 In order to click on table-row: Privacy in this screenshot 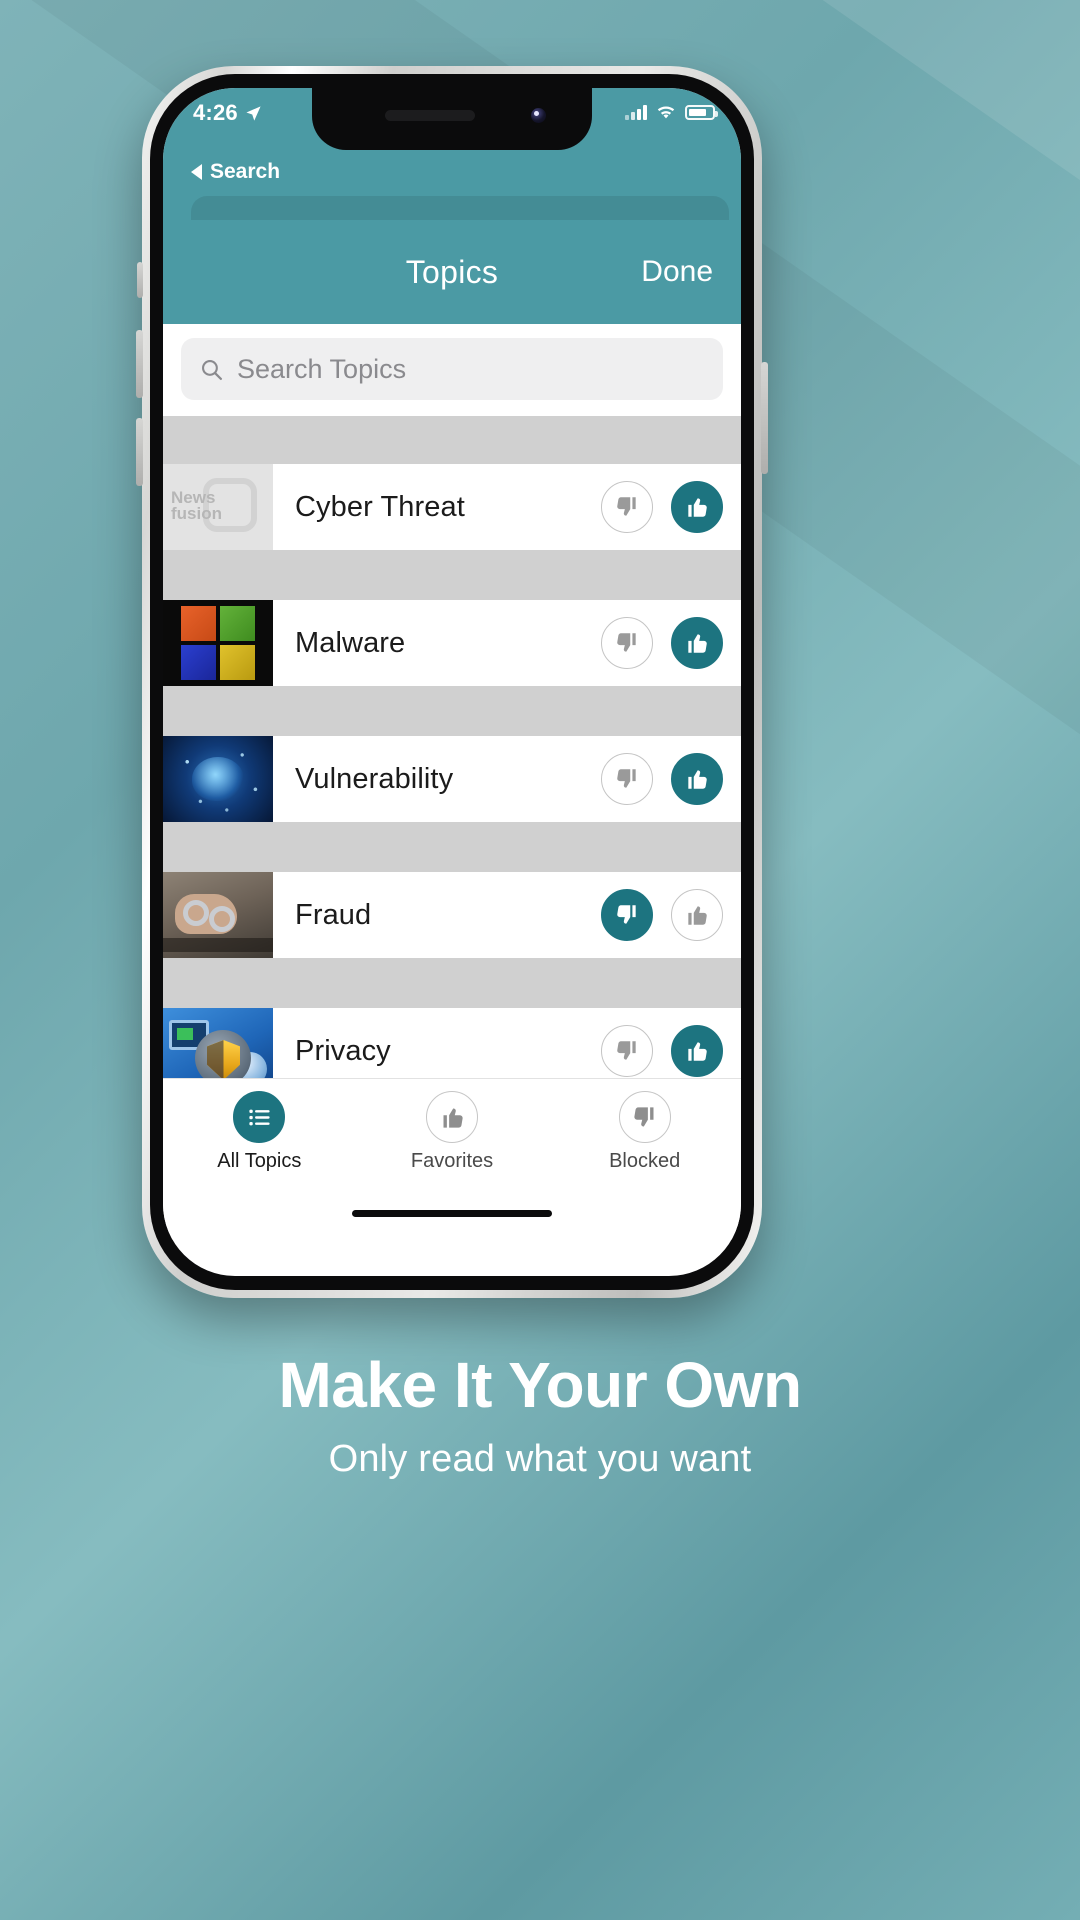, I will do `click(452, 1043)`.